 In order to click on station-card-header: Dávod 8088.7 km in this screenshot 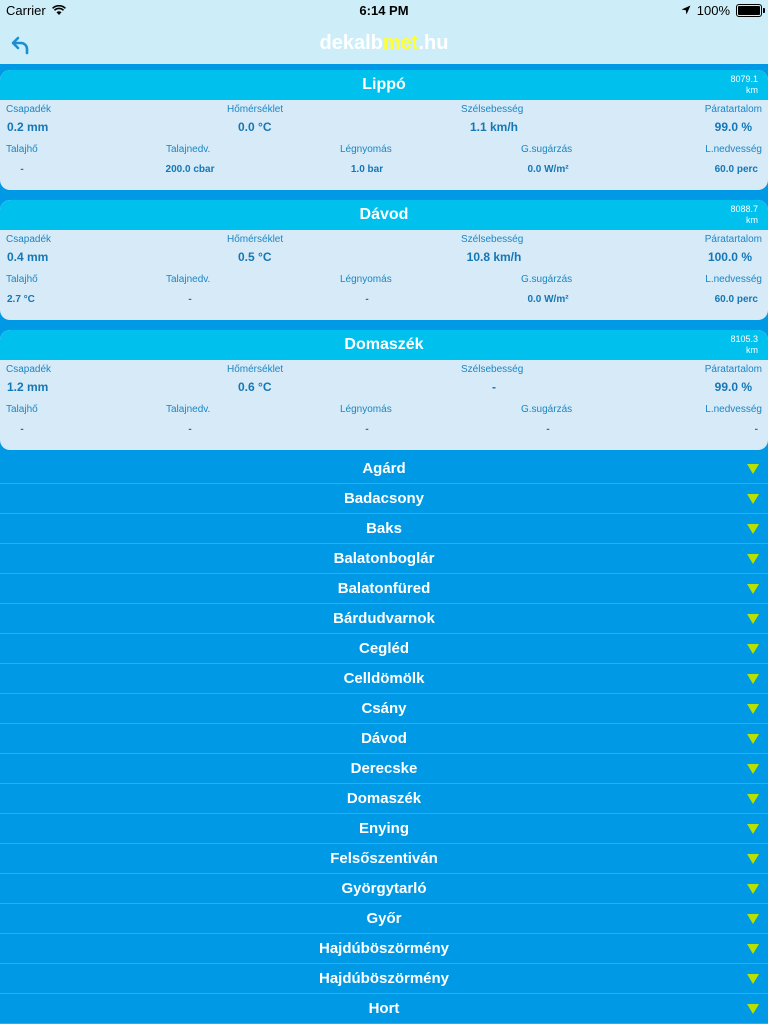, I will do `click(384, 215)`.